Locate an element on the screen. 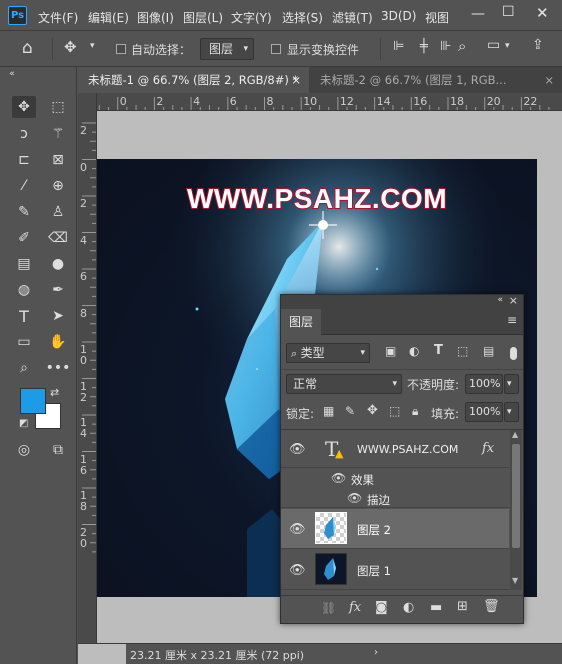  status-menu-arrow-icon: › is located at coordinates (376, 652).